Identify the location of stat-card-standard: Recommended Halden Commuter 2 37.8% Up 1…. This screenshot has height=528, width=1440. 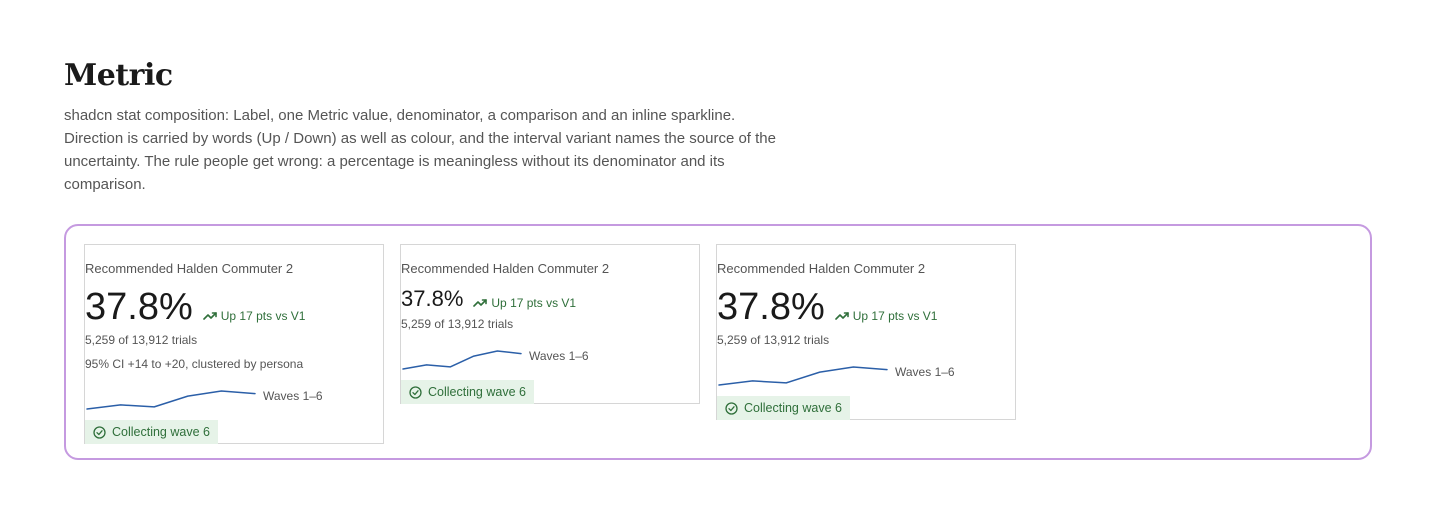
(866, 332).